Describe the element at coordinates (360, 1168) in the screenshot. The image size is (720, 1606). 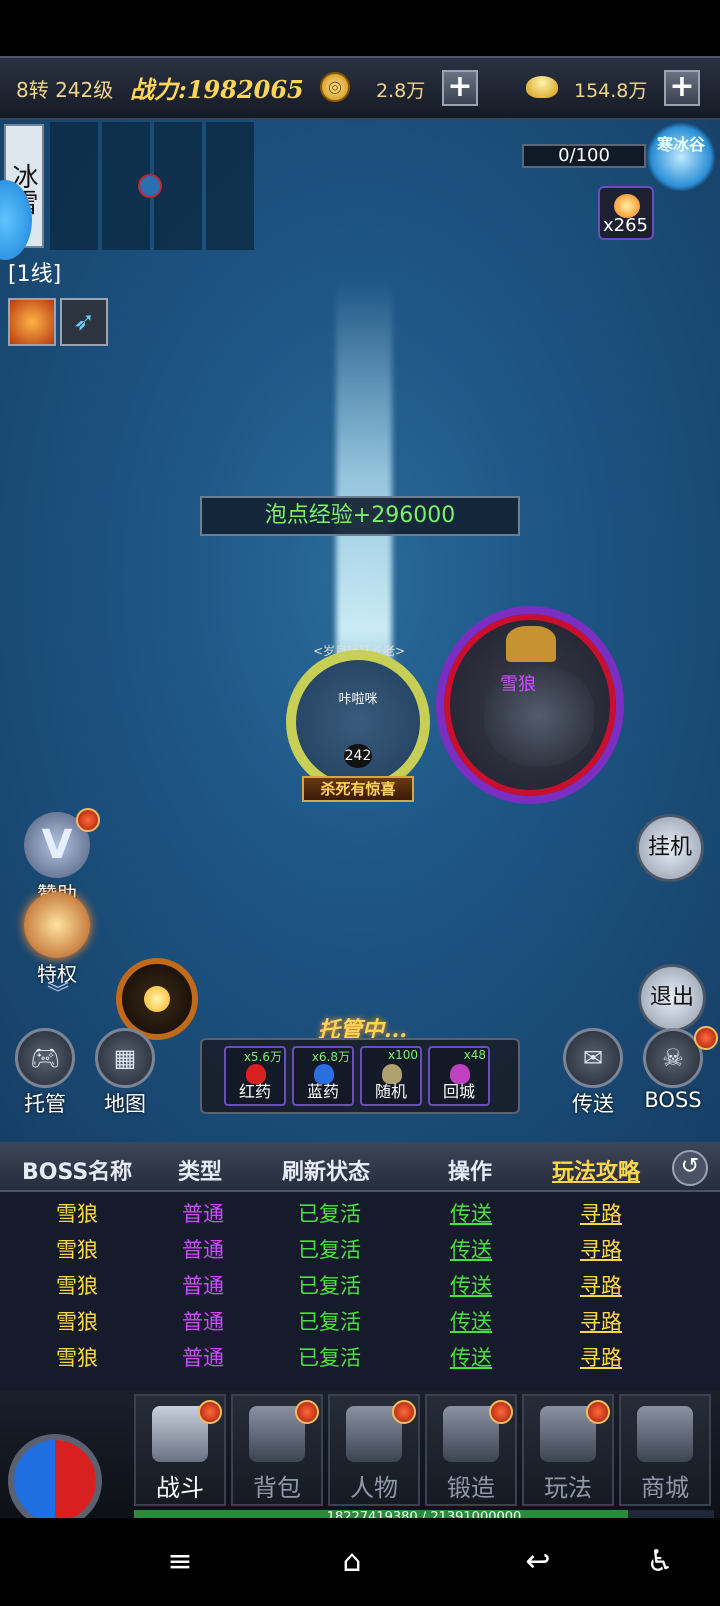
I see `boss-table-header: BOSS名称 类型 刷新状态 操作 玩法攻略 ↺` at that location.